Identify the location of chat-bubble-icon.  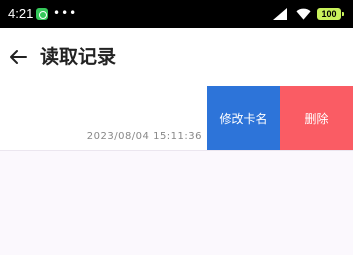
(42, 14).